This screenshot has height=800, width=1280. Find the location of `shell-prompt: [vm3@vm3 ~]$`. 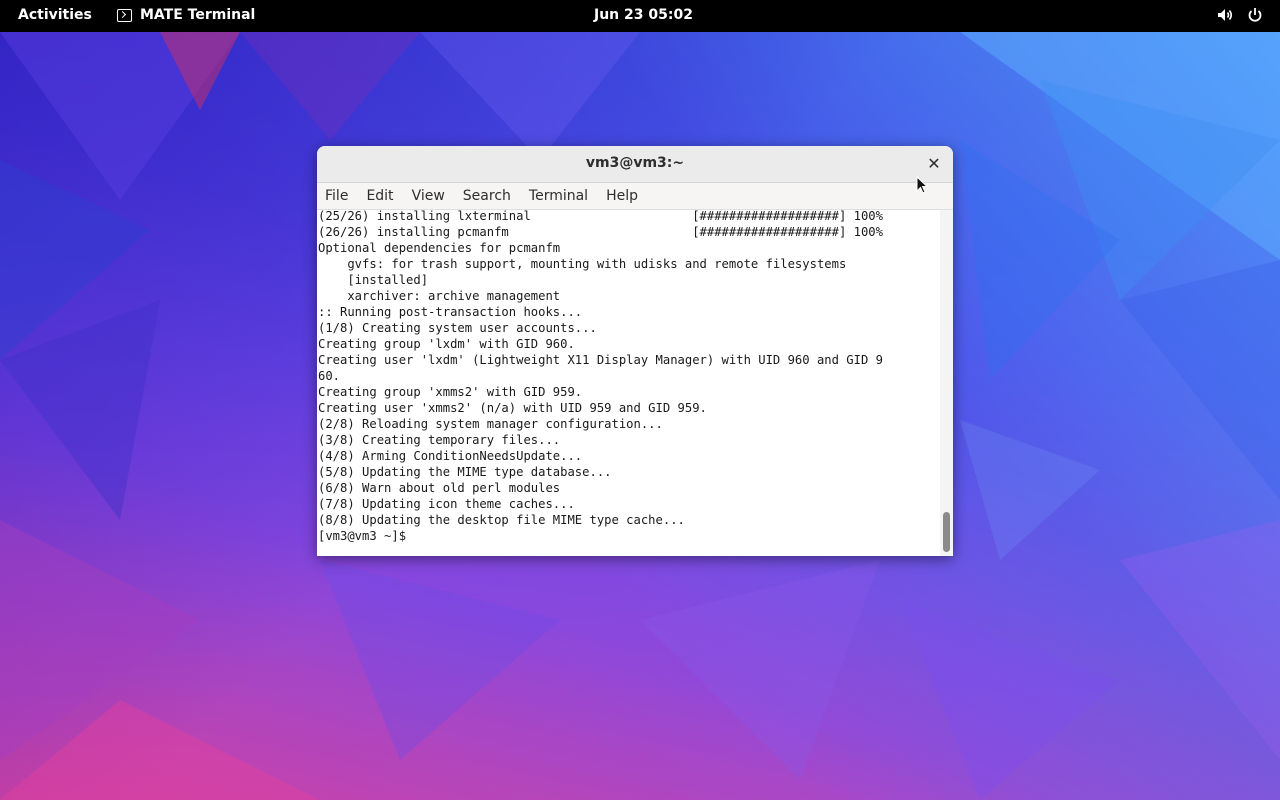

shell-prompt: [vm3@vm3 ~]$ is located at coordinates (366, 536).